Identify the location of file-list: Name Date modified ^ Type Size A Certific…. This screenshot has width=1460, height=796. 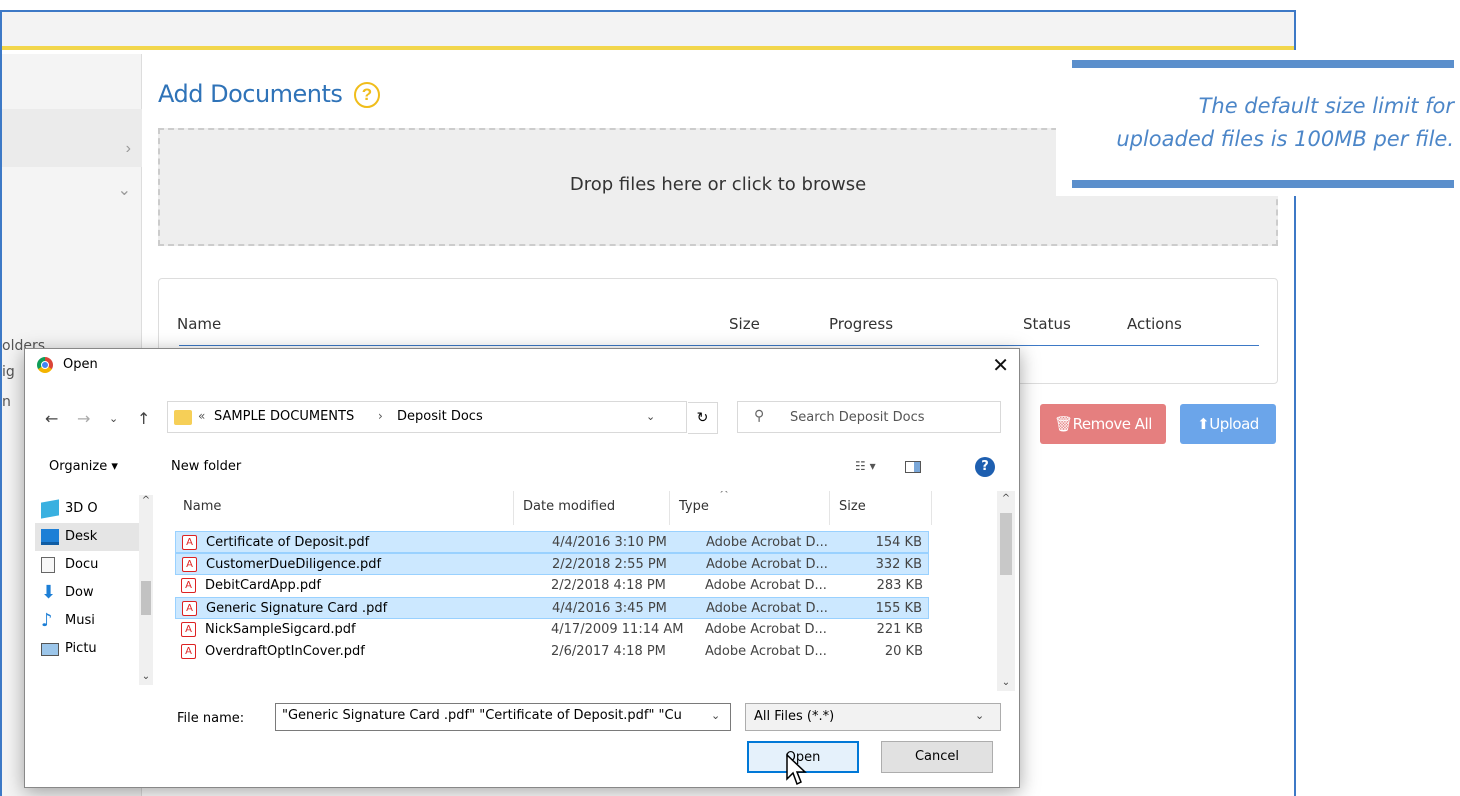
(594, 592).